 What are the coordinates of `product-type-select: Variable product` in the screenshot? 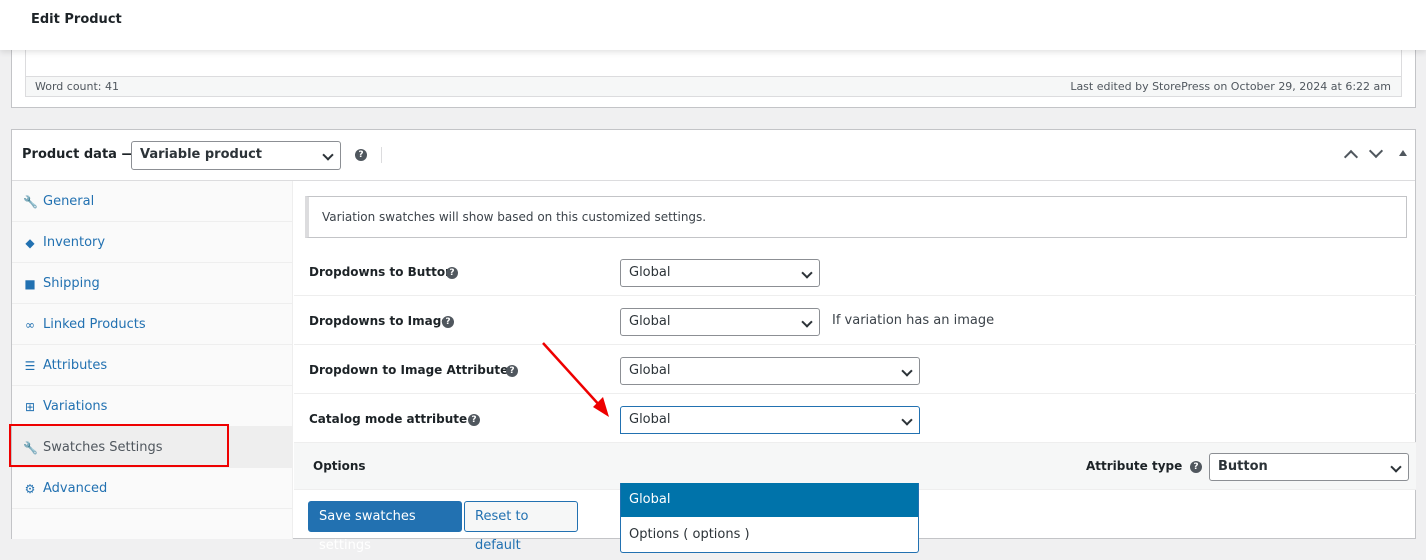 It's located at (236, 155).